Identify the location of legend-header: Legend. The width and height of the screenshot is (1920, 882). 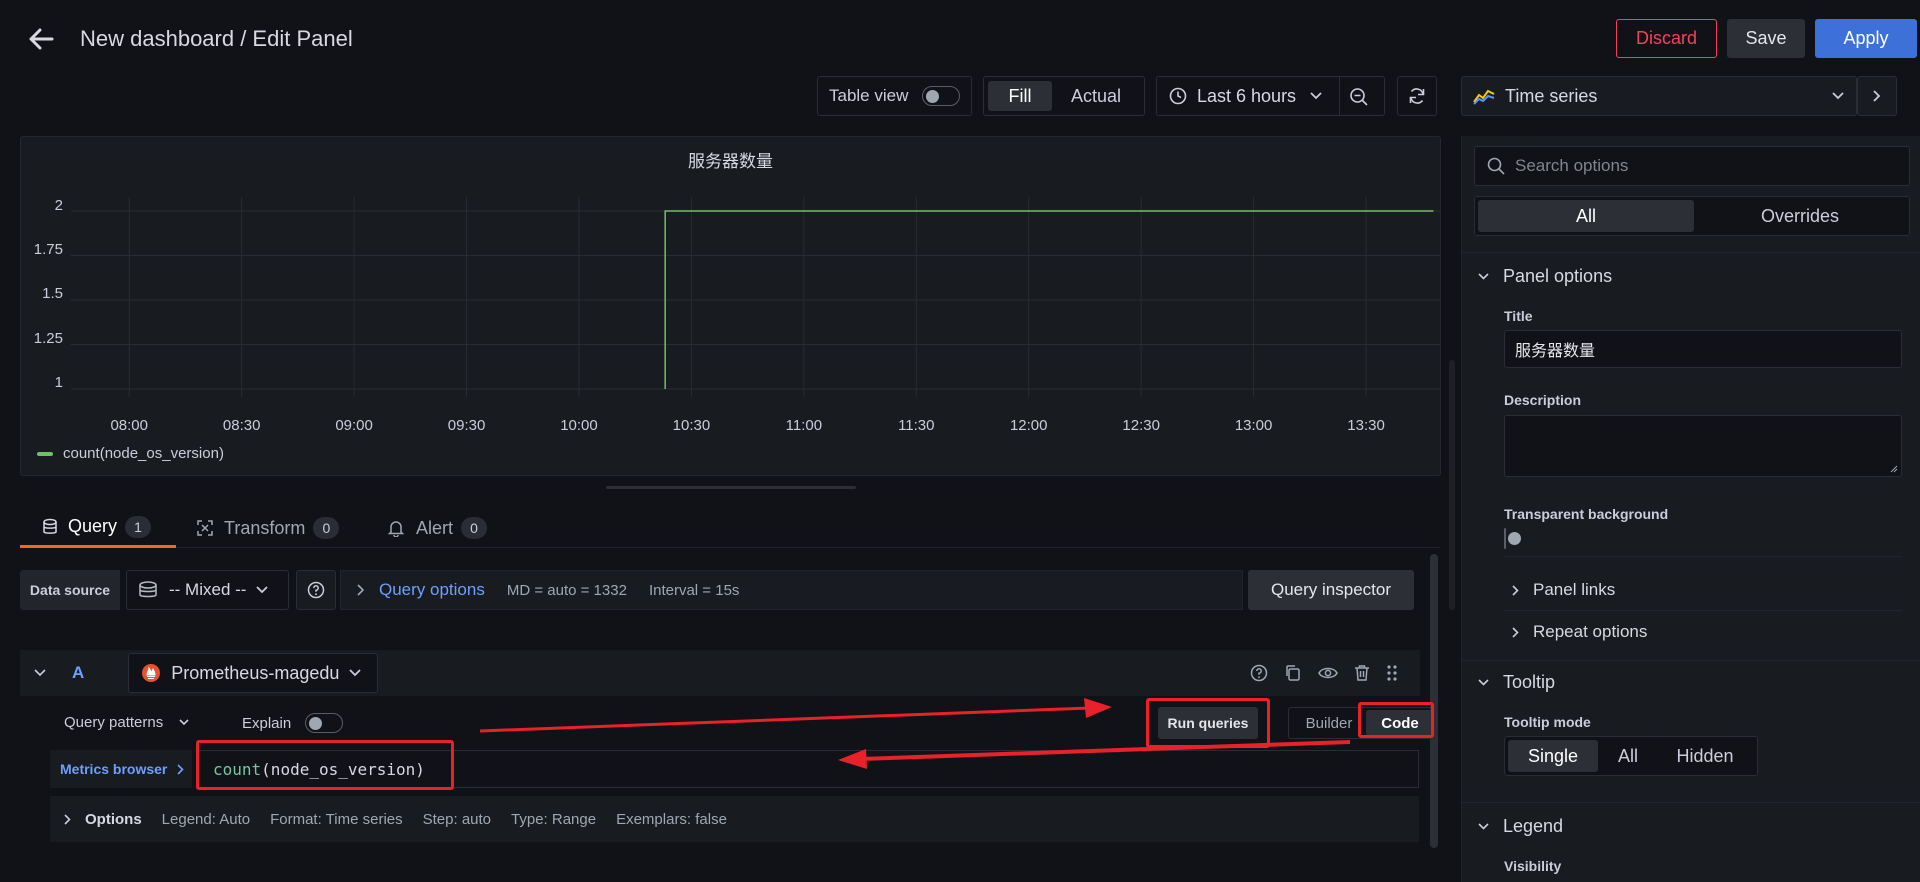
(1520, 826).